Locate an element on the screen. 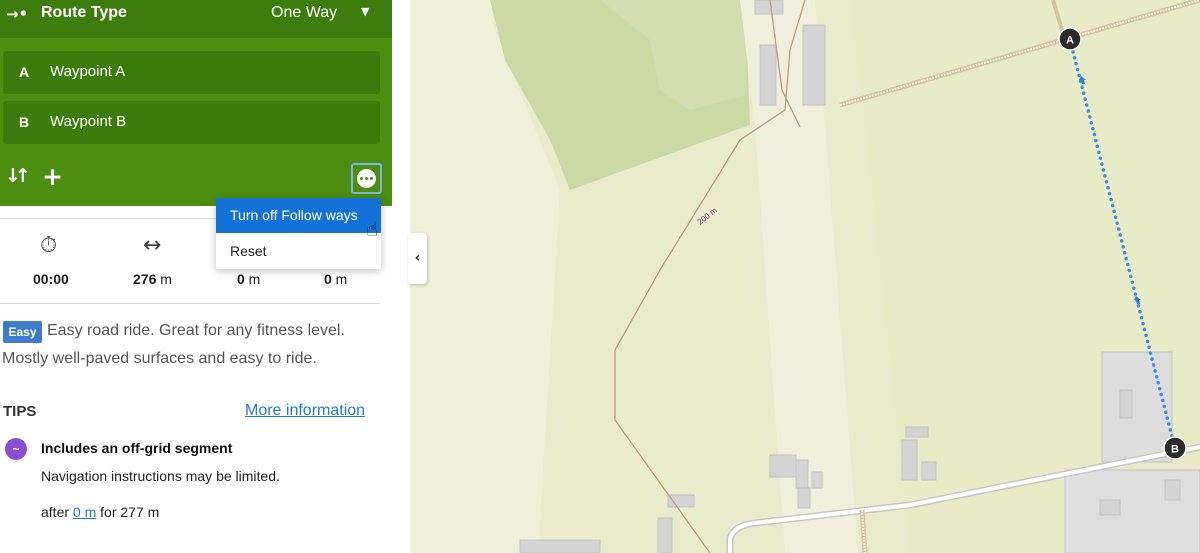 The image size is (1200, 553). tip-title: Includes an off-grid segment is located at coordinates (137, 448).